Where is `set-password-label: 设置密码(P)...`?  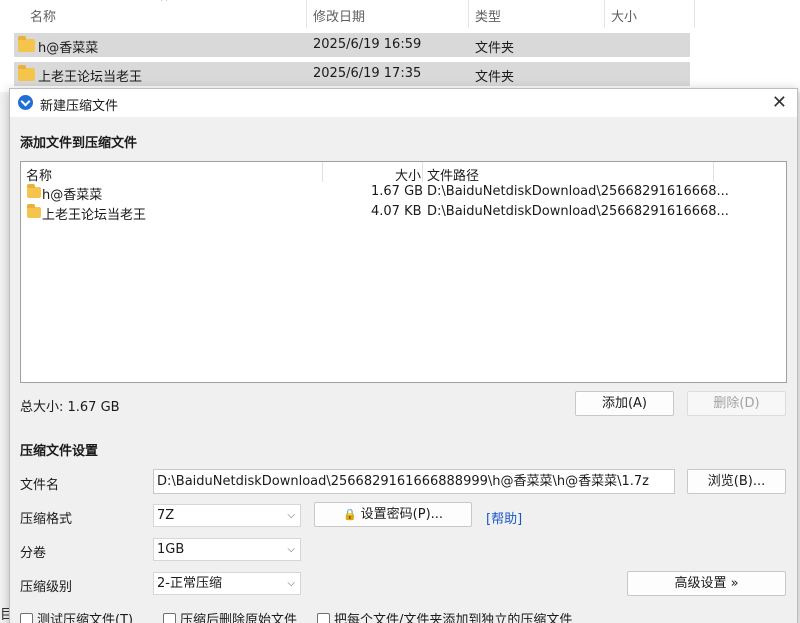 set-password-label: 设置密码(P)... is located at coordinates (402, 514).